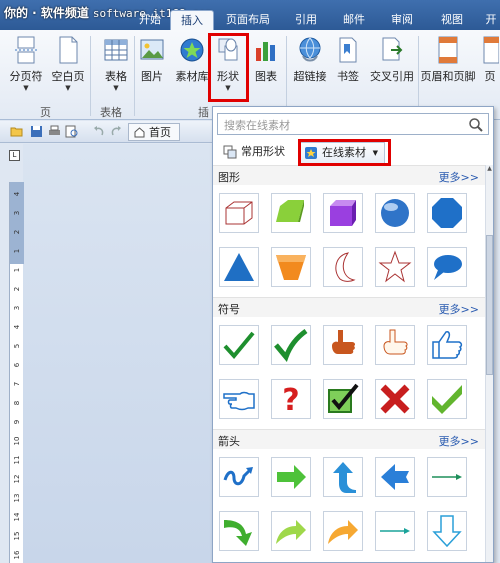 The height and width of the screenshot is (563, 500). I want to click on shapes-highlight-box, so click(228, 67).